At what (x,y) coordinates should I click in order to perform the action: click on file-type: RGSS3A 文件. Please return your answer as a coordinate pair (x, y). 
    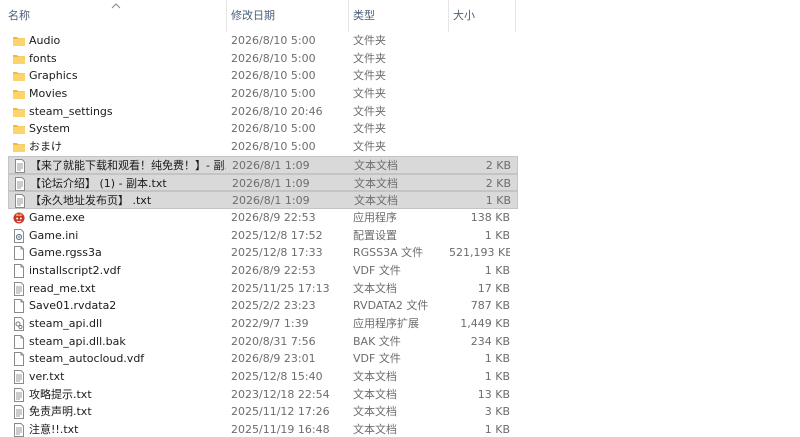
    Looking at the image, I should click on (388, 253).